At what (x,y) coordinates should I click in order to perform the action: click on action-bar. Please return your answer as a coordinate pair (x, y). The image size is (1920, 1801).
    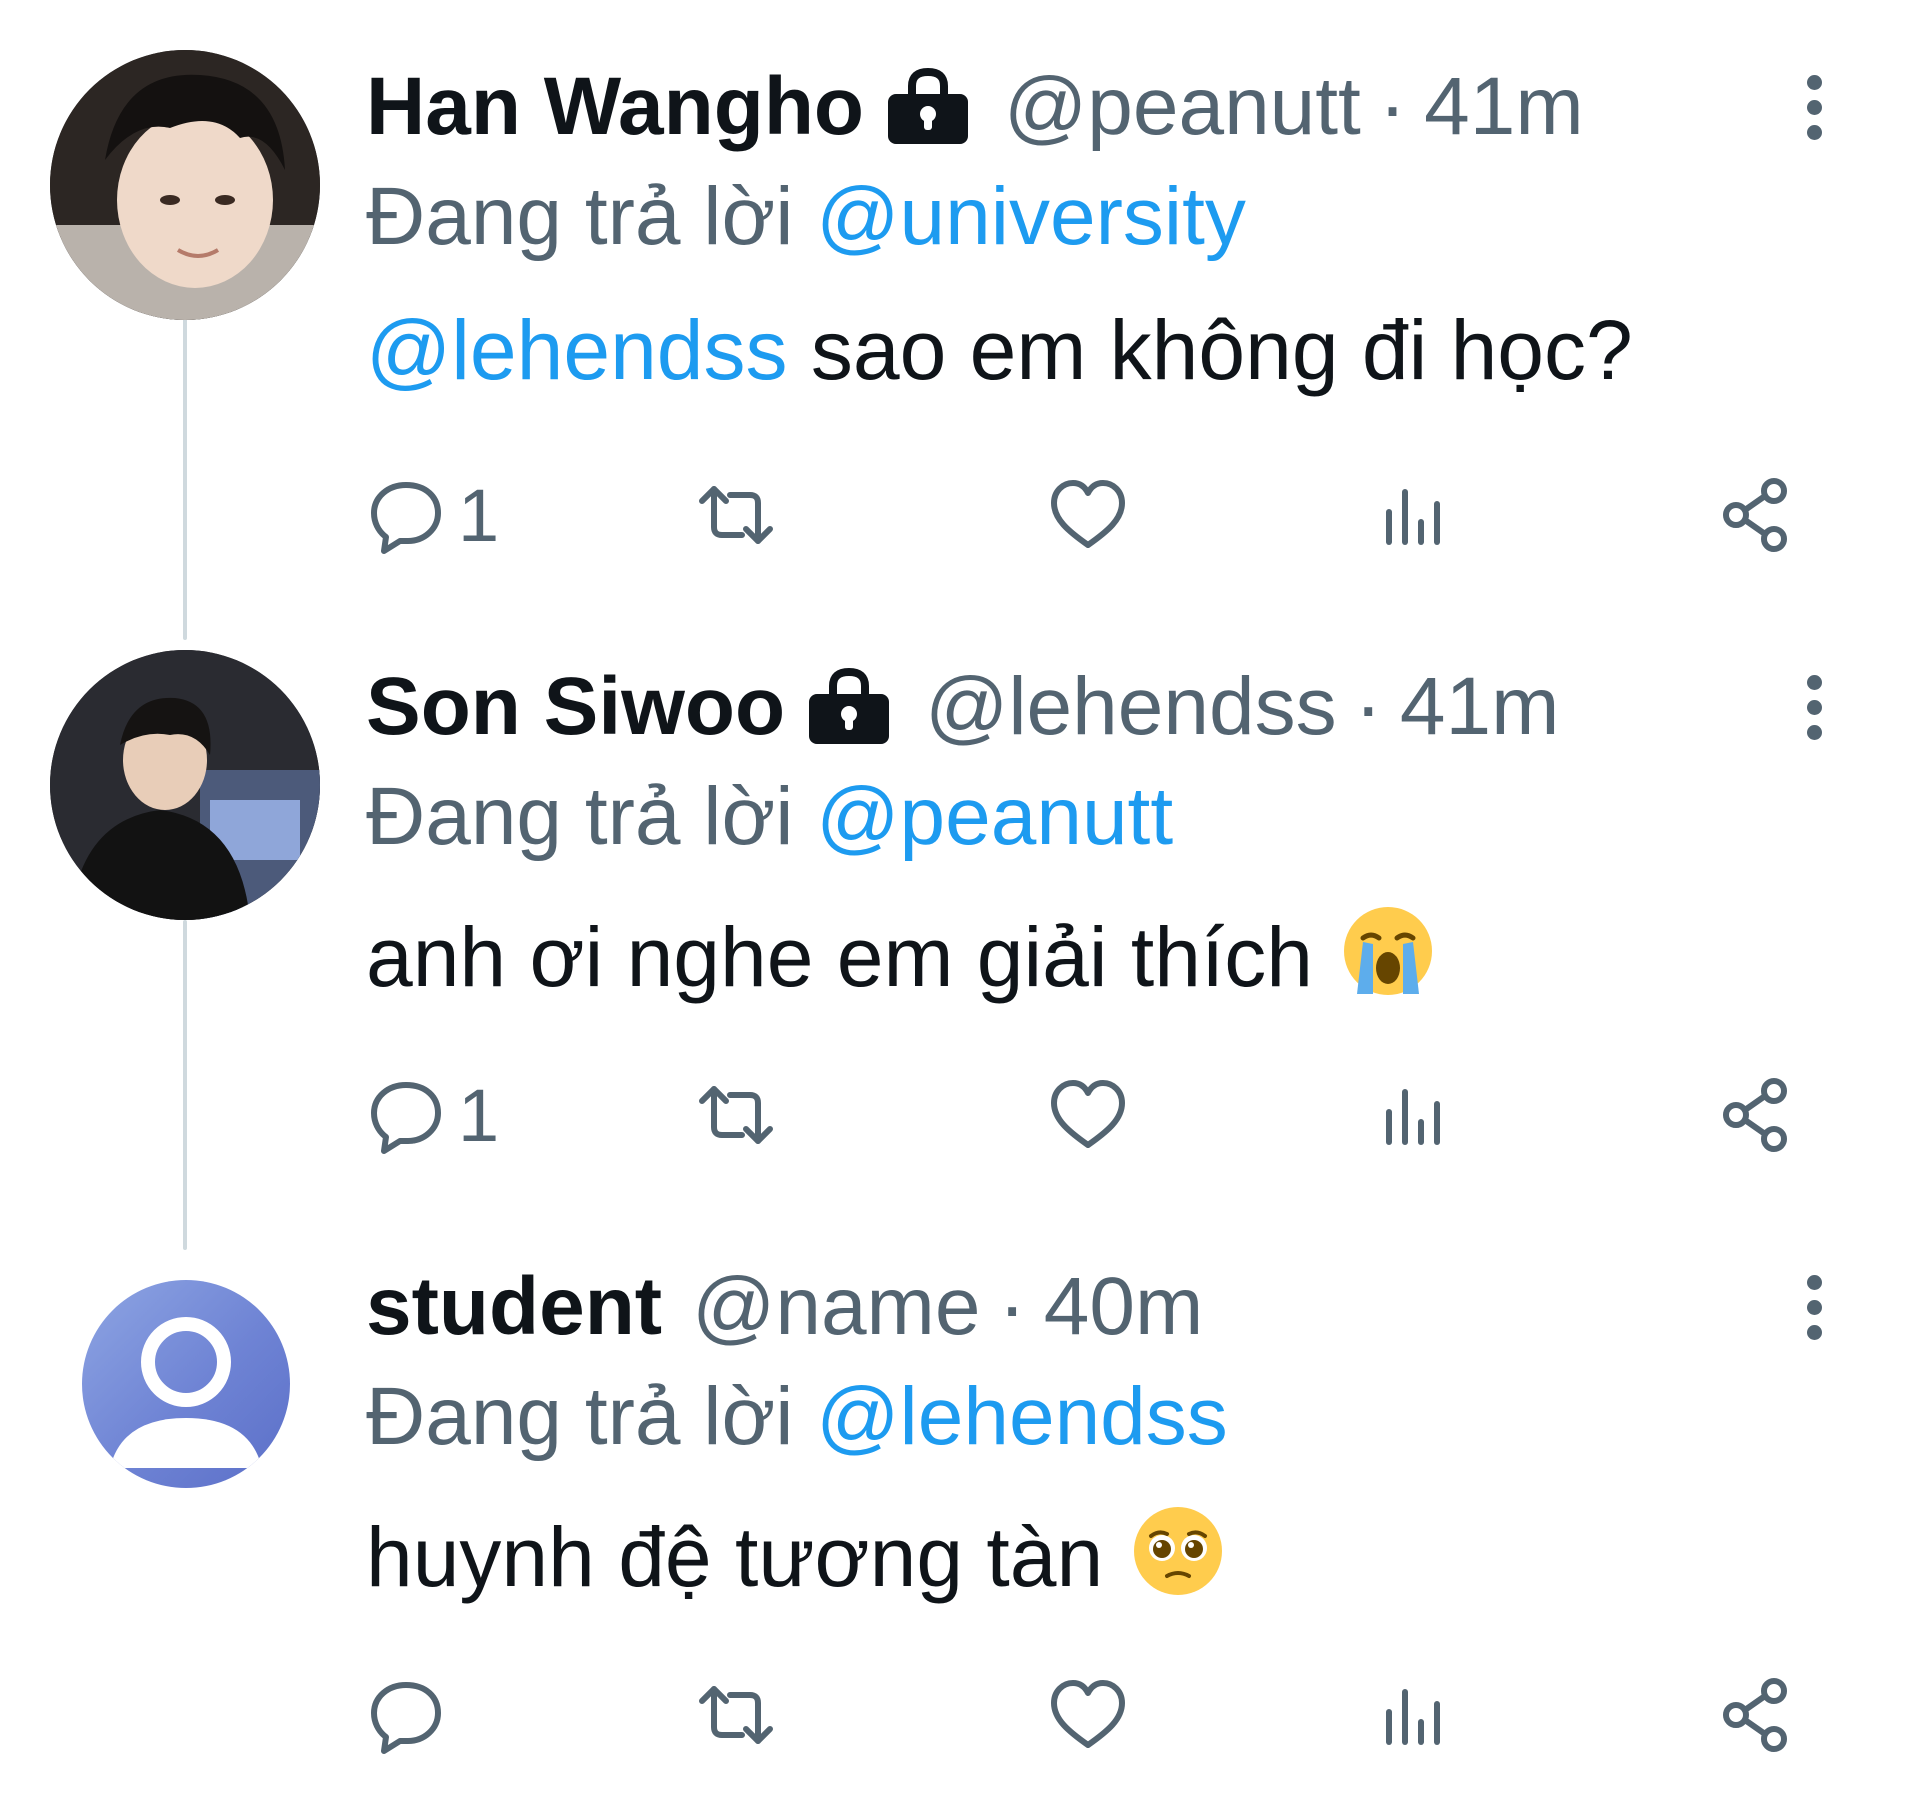
    Looking at the image, I should click on (1086, 1715).